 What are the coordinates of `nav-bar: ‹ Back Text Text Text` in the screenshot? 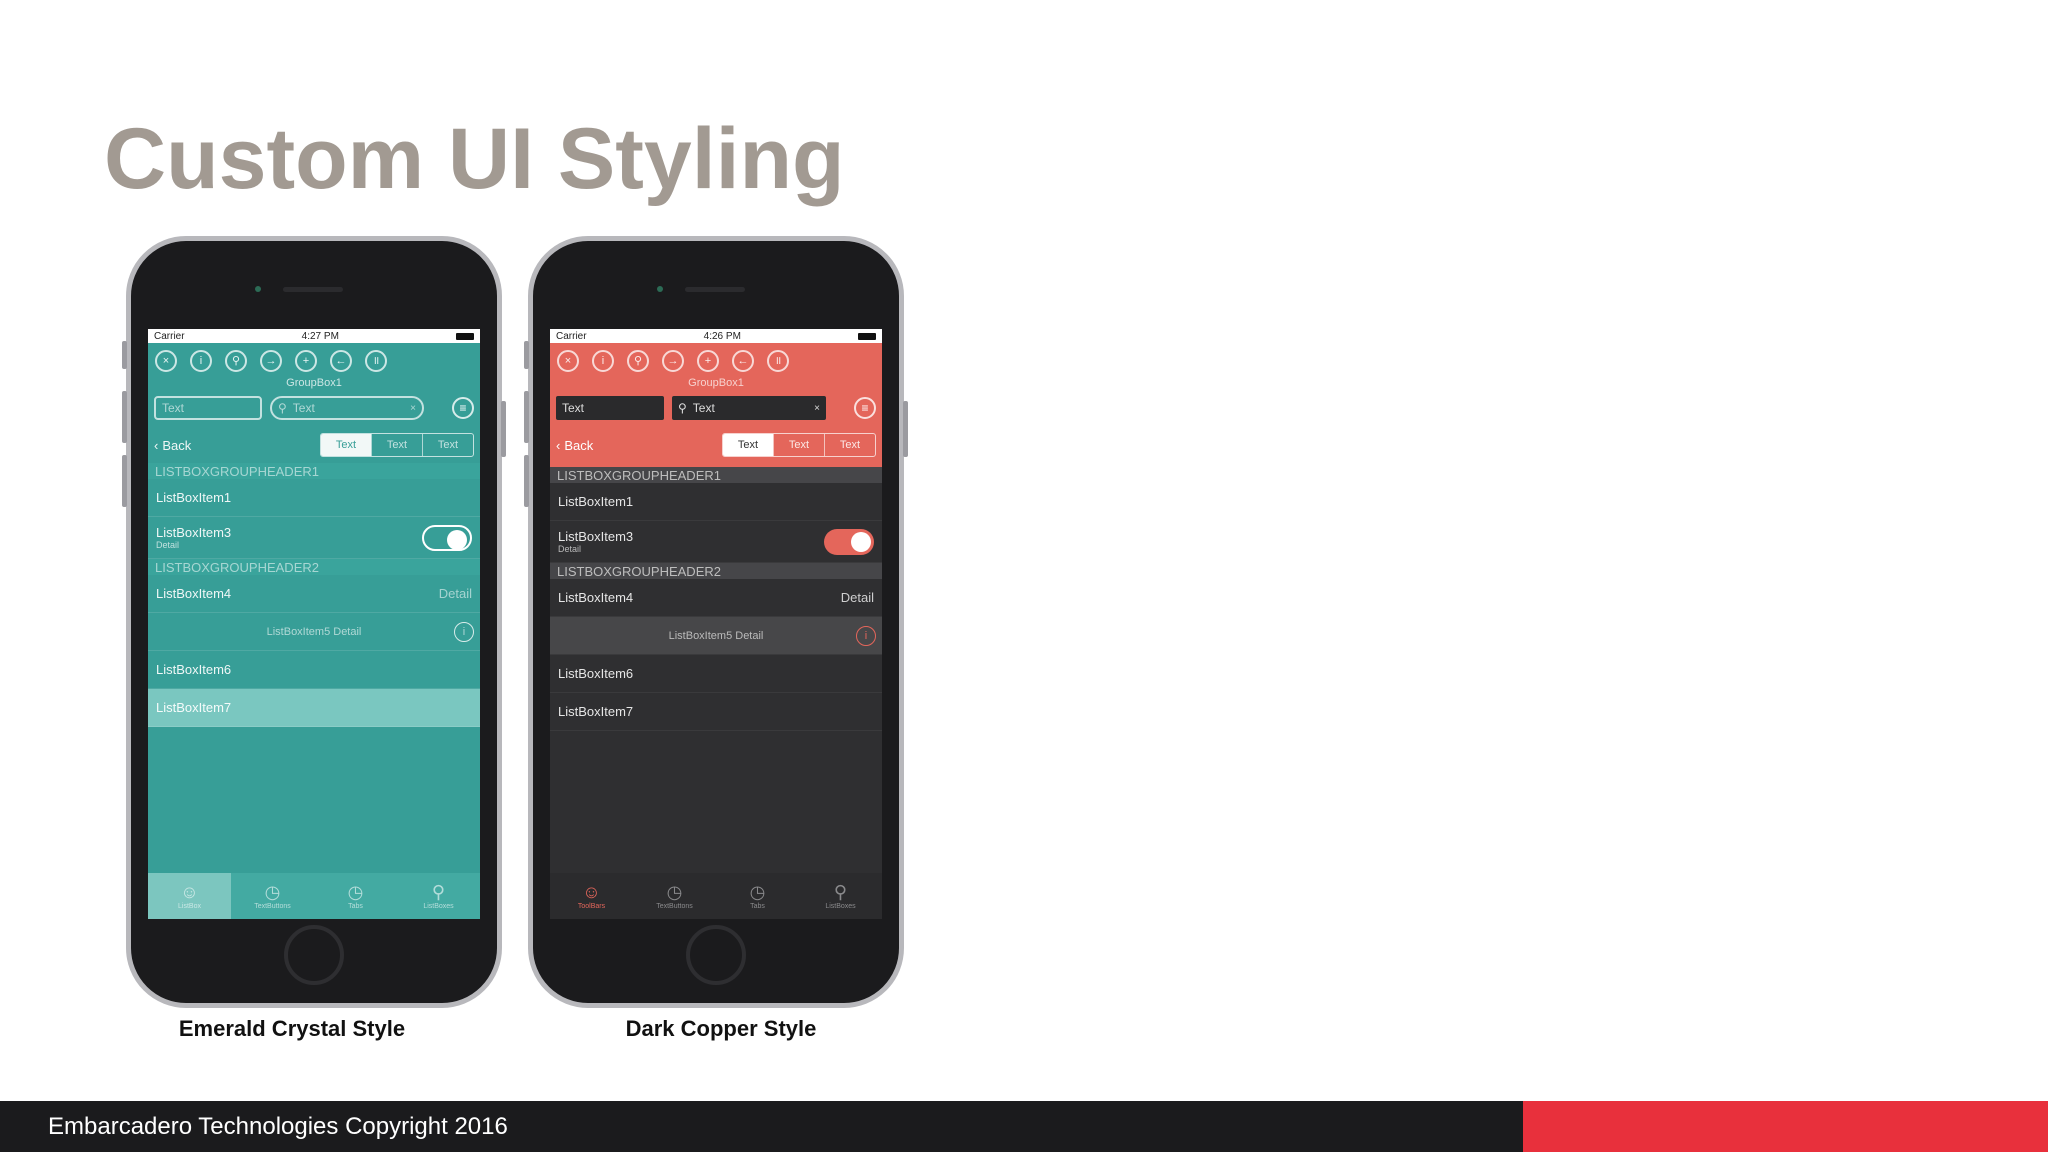 It's located at (716, 445).